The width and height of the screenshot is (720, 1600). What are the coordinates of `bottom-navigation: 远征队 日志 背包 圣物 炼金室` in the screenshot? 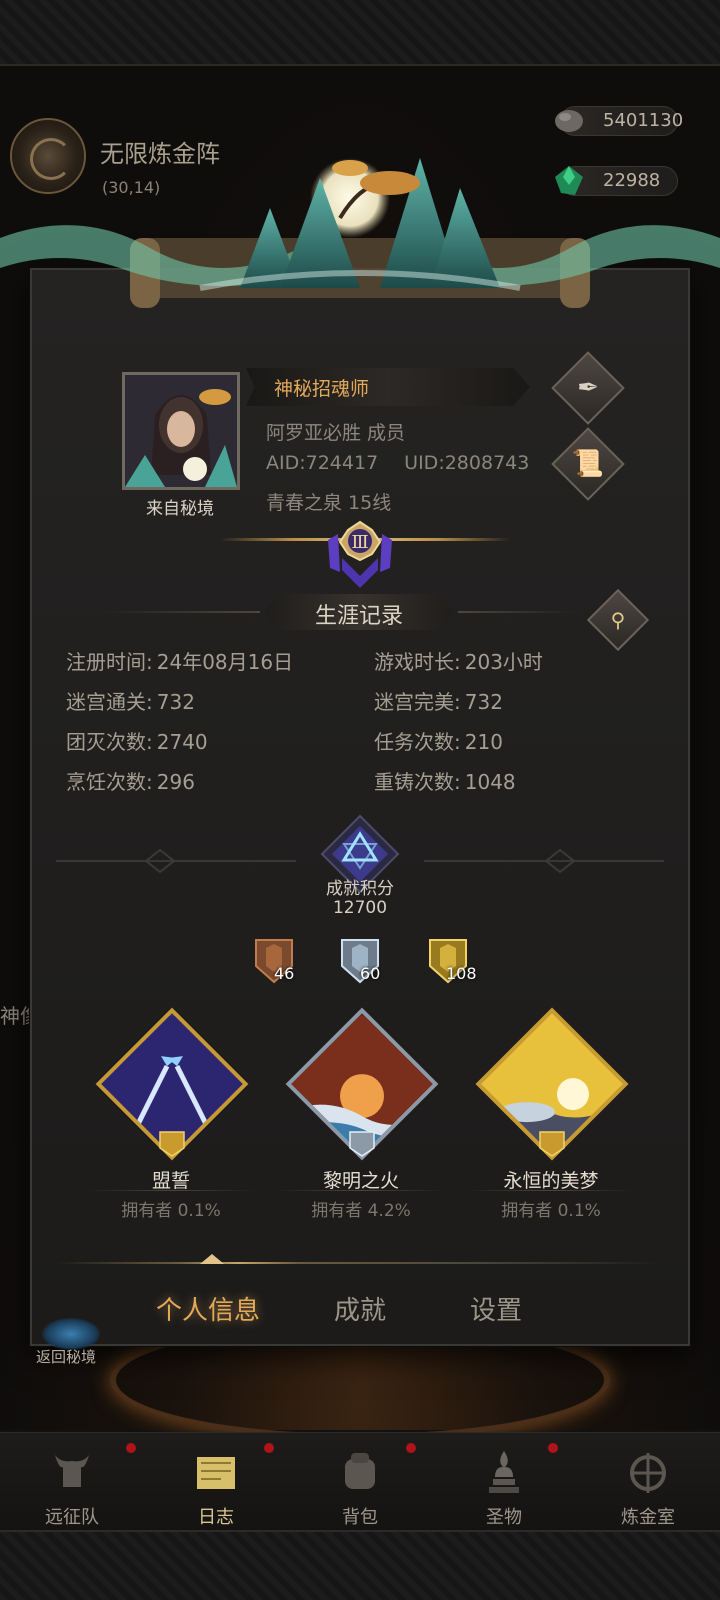 It's located at (360, 1481).